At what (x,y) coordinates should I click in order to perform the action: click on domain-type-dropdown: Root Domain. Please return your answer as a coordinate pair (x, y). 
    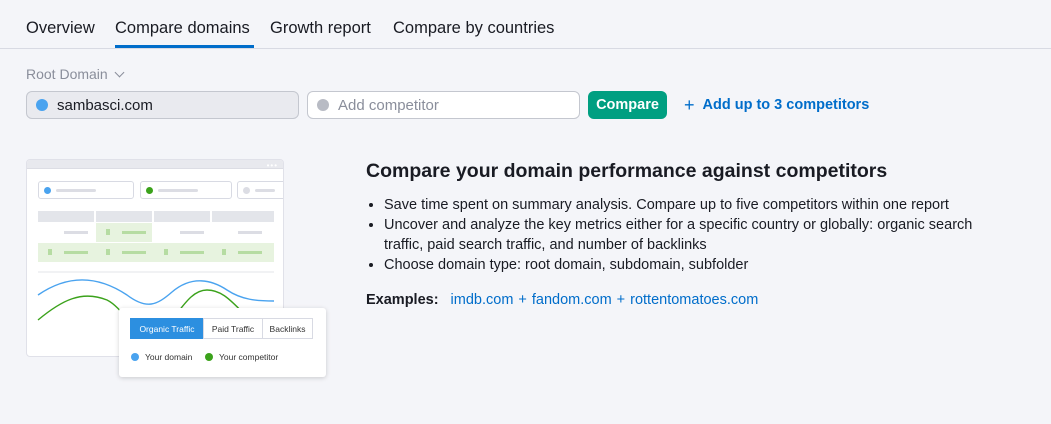
    Looking at the image, I should click on (75, 74).